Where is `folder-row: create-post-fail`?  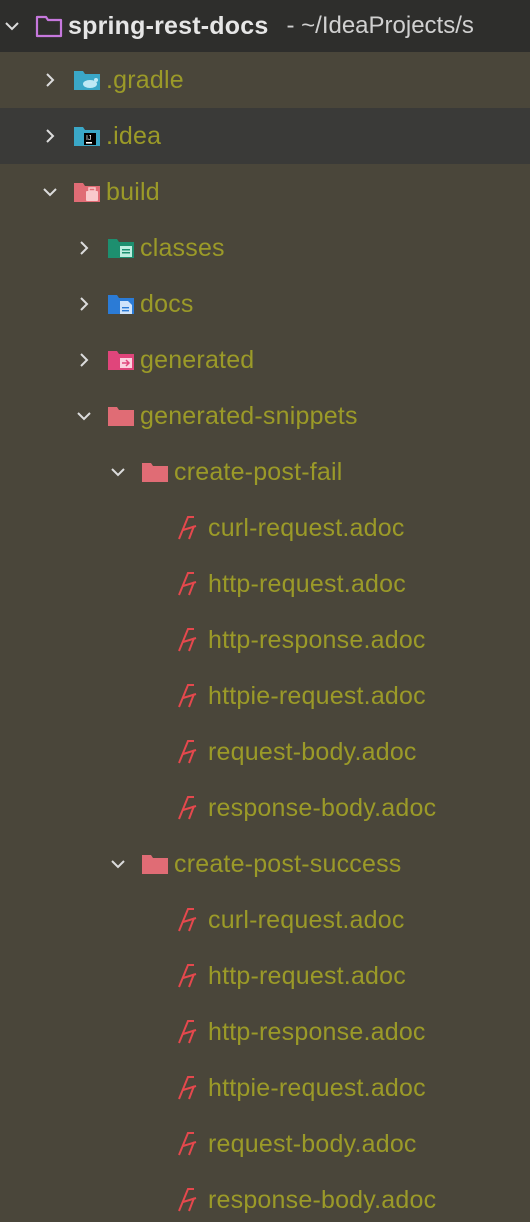 folder-row: create-post-fail is located at coordinates (265, 472).